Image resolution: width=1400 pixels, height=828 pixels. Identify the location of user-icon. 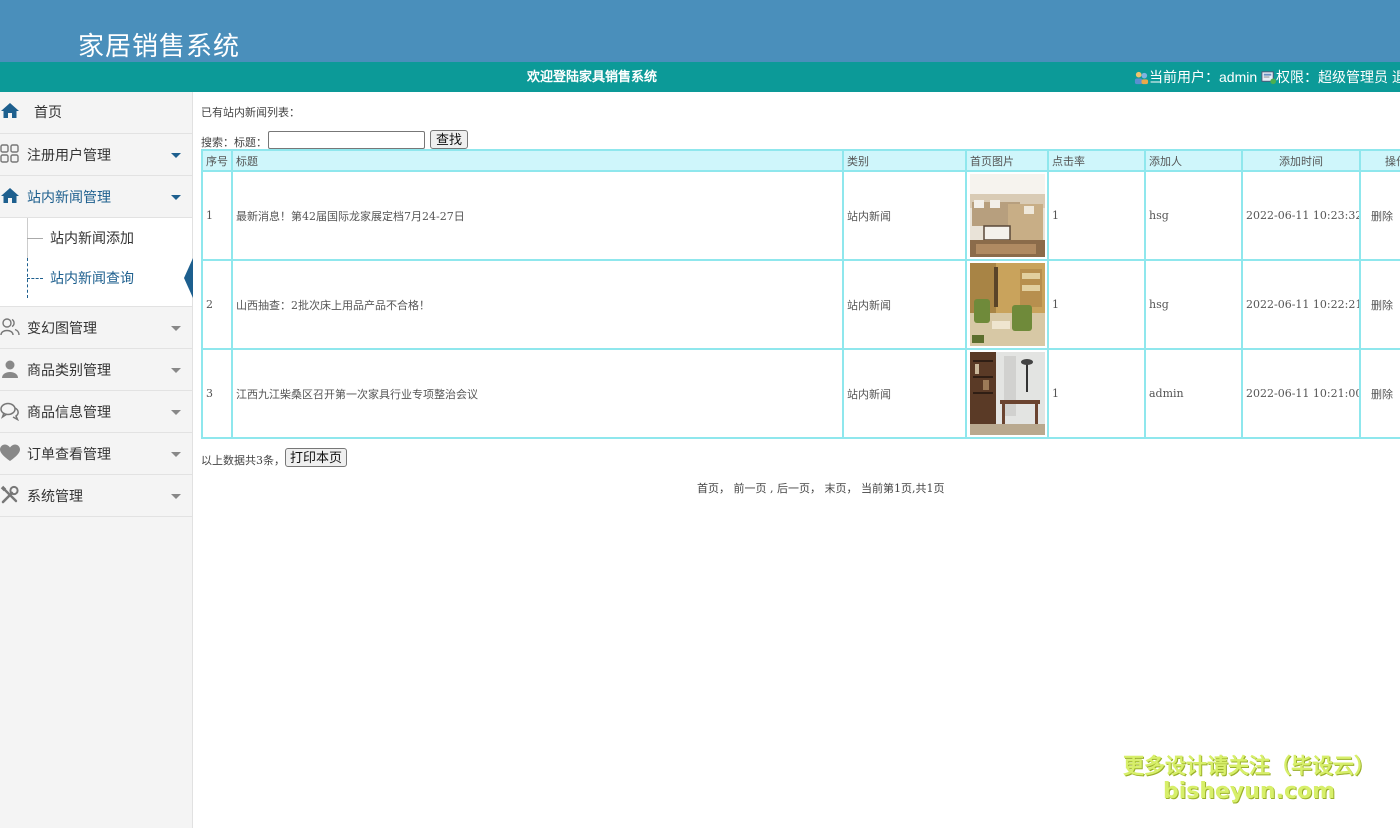
(10, 369).